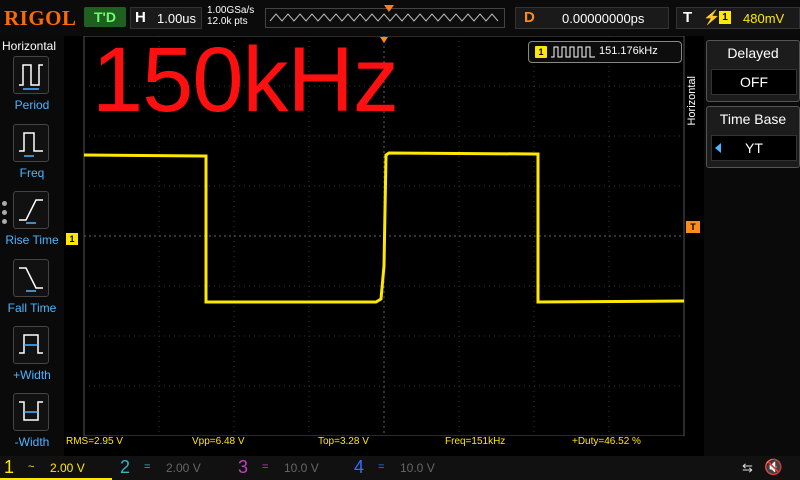  I want to click on memory-trigger-marker, so click(389, 8).